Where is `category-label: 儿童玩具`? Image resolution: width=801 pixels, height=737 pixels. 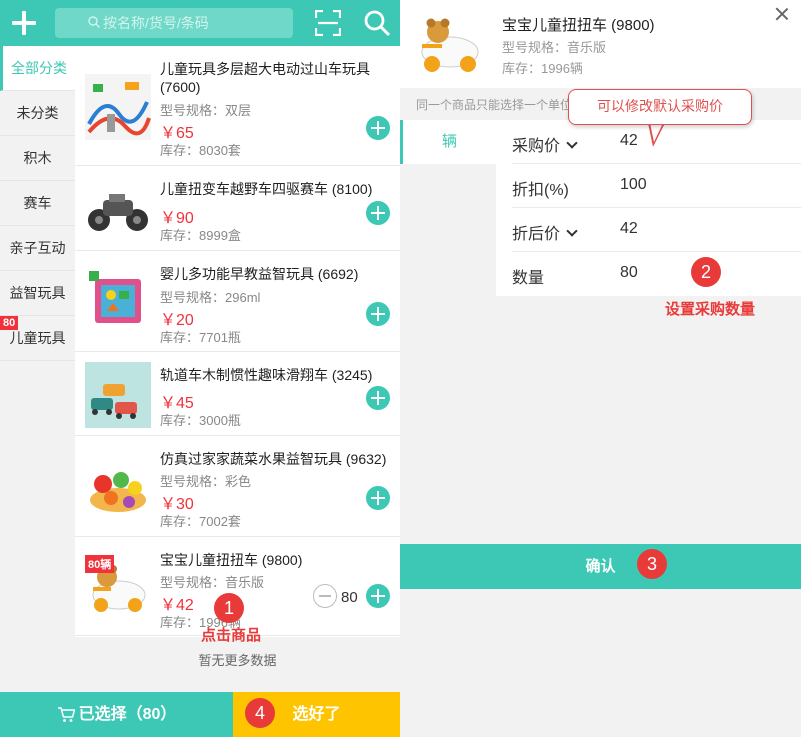
category-label: 儿童玩具 is located at coordinates (37, 338).